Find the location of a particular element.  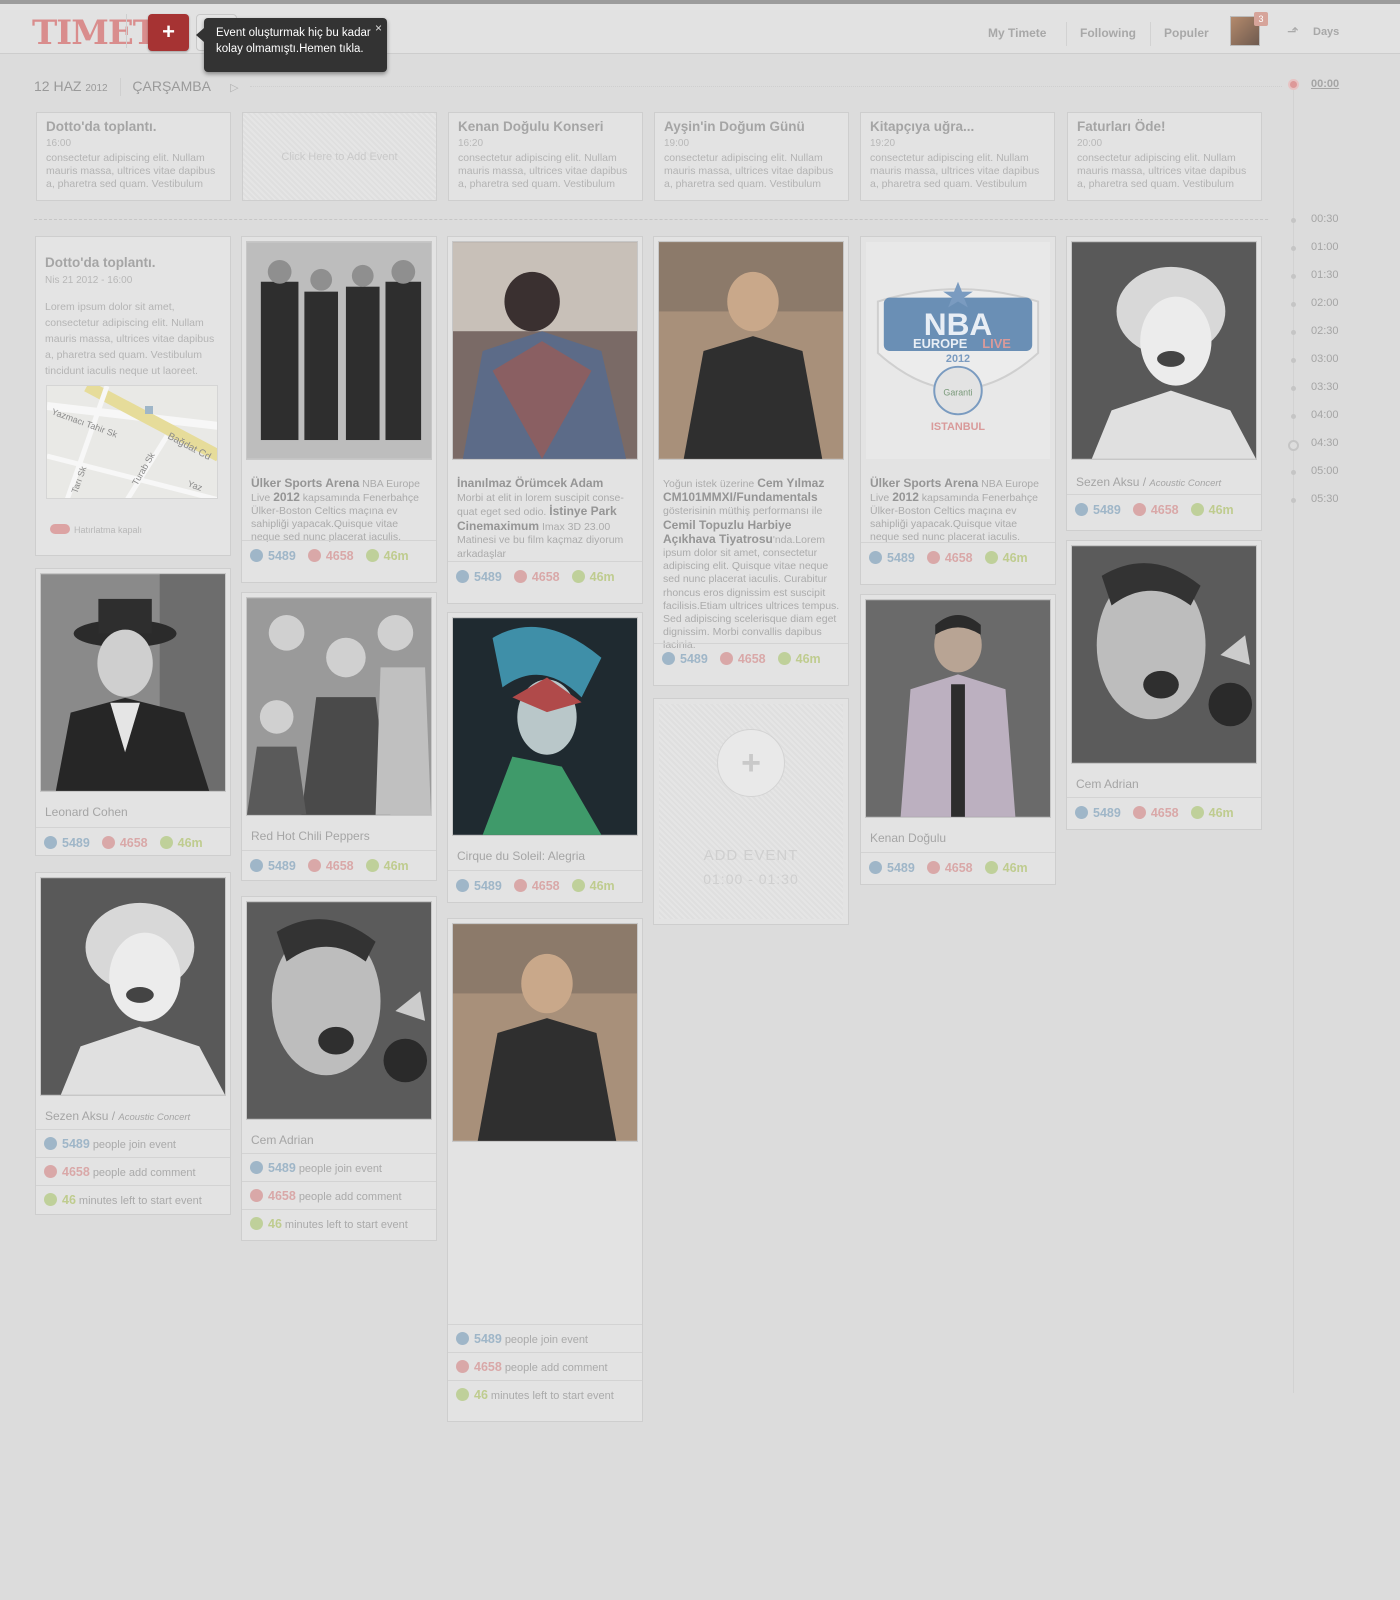

timeline-slot-label: 05:30 is located at coordinates (1325, 499).